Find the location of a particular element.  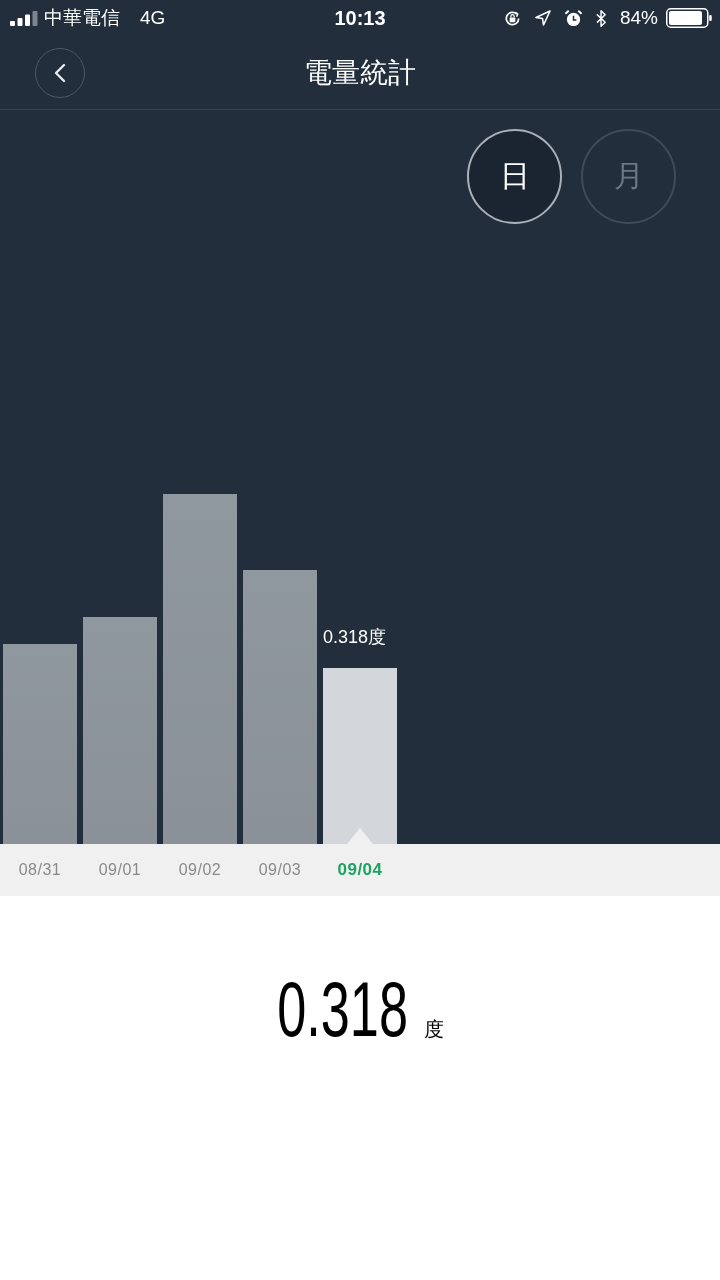

date-label: 09/04 is located at coordinates (360, 870).